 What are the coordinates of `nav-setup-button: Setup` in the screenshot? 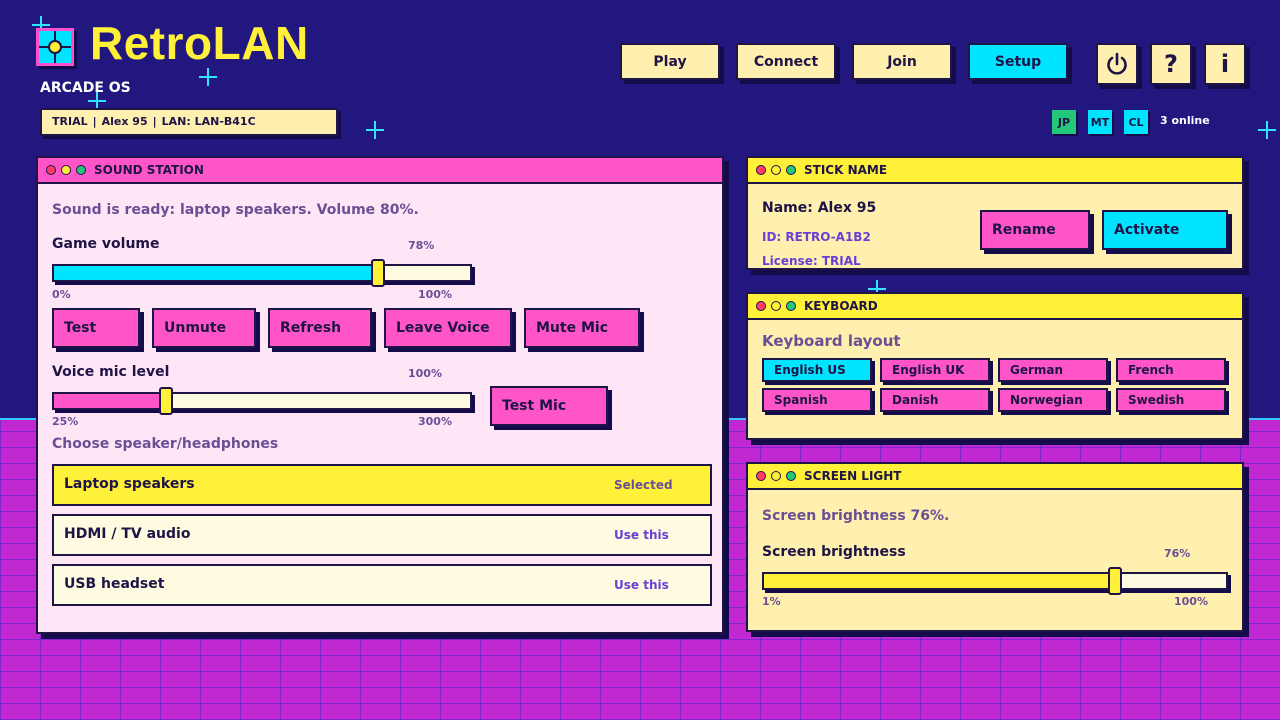 It's located at (1018, 61).